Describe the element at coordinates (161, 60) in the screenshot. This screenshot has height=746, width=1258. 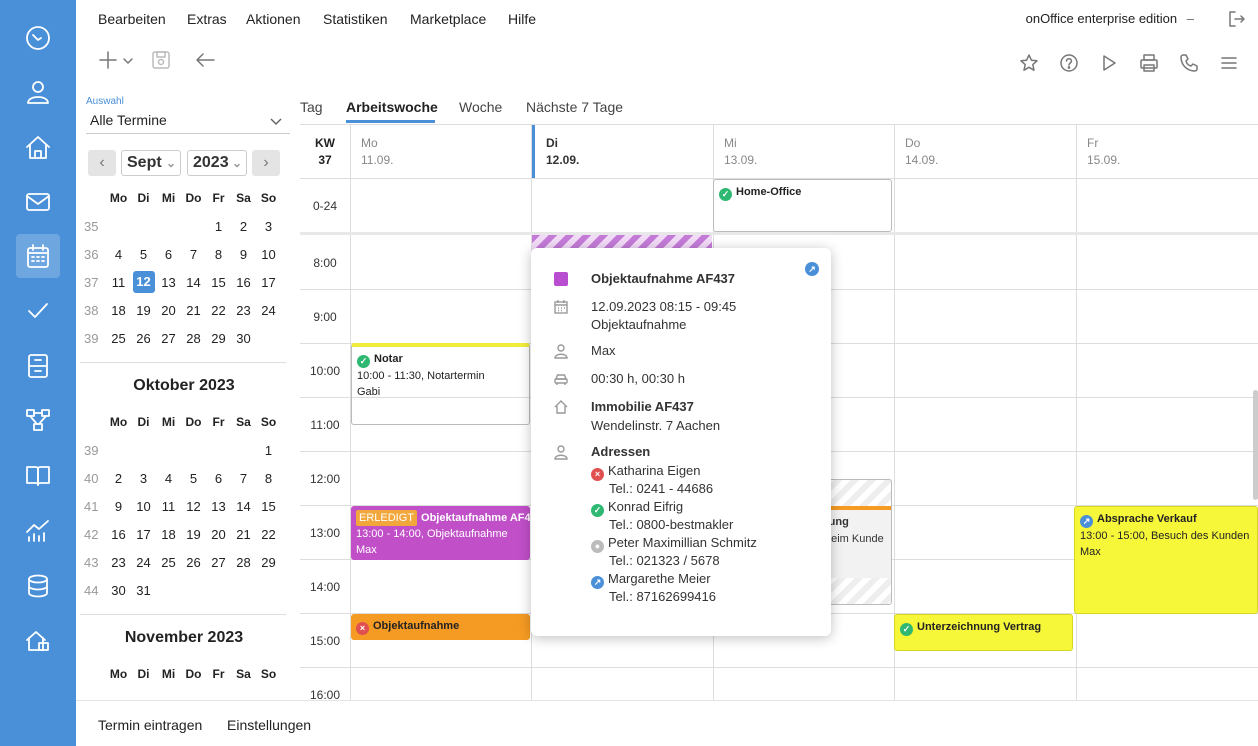
I see `save-icon` at that location.